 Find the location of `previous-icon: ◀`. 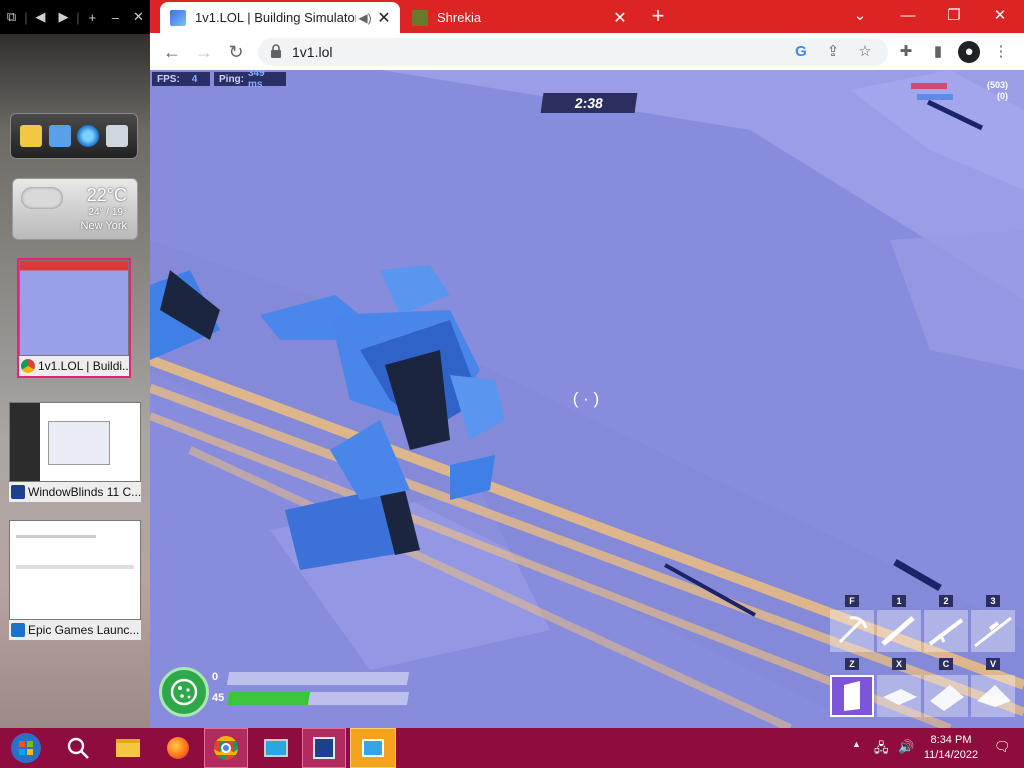

previous-icon: ◀ is located at coordinates (40, 17).